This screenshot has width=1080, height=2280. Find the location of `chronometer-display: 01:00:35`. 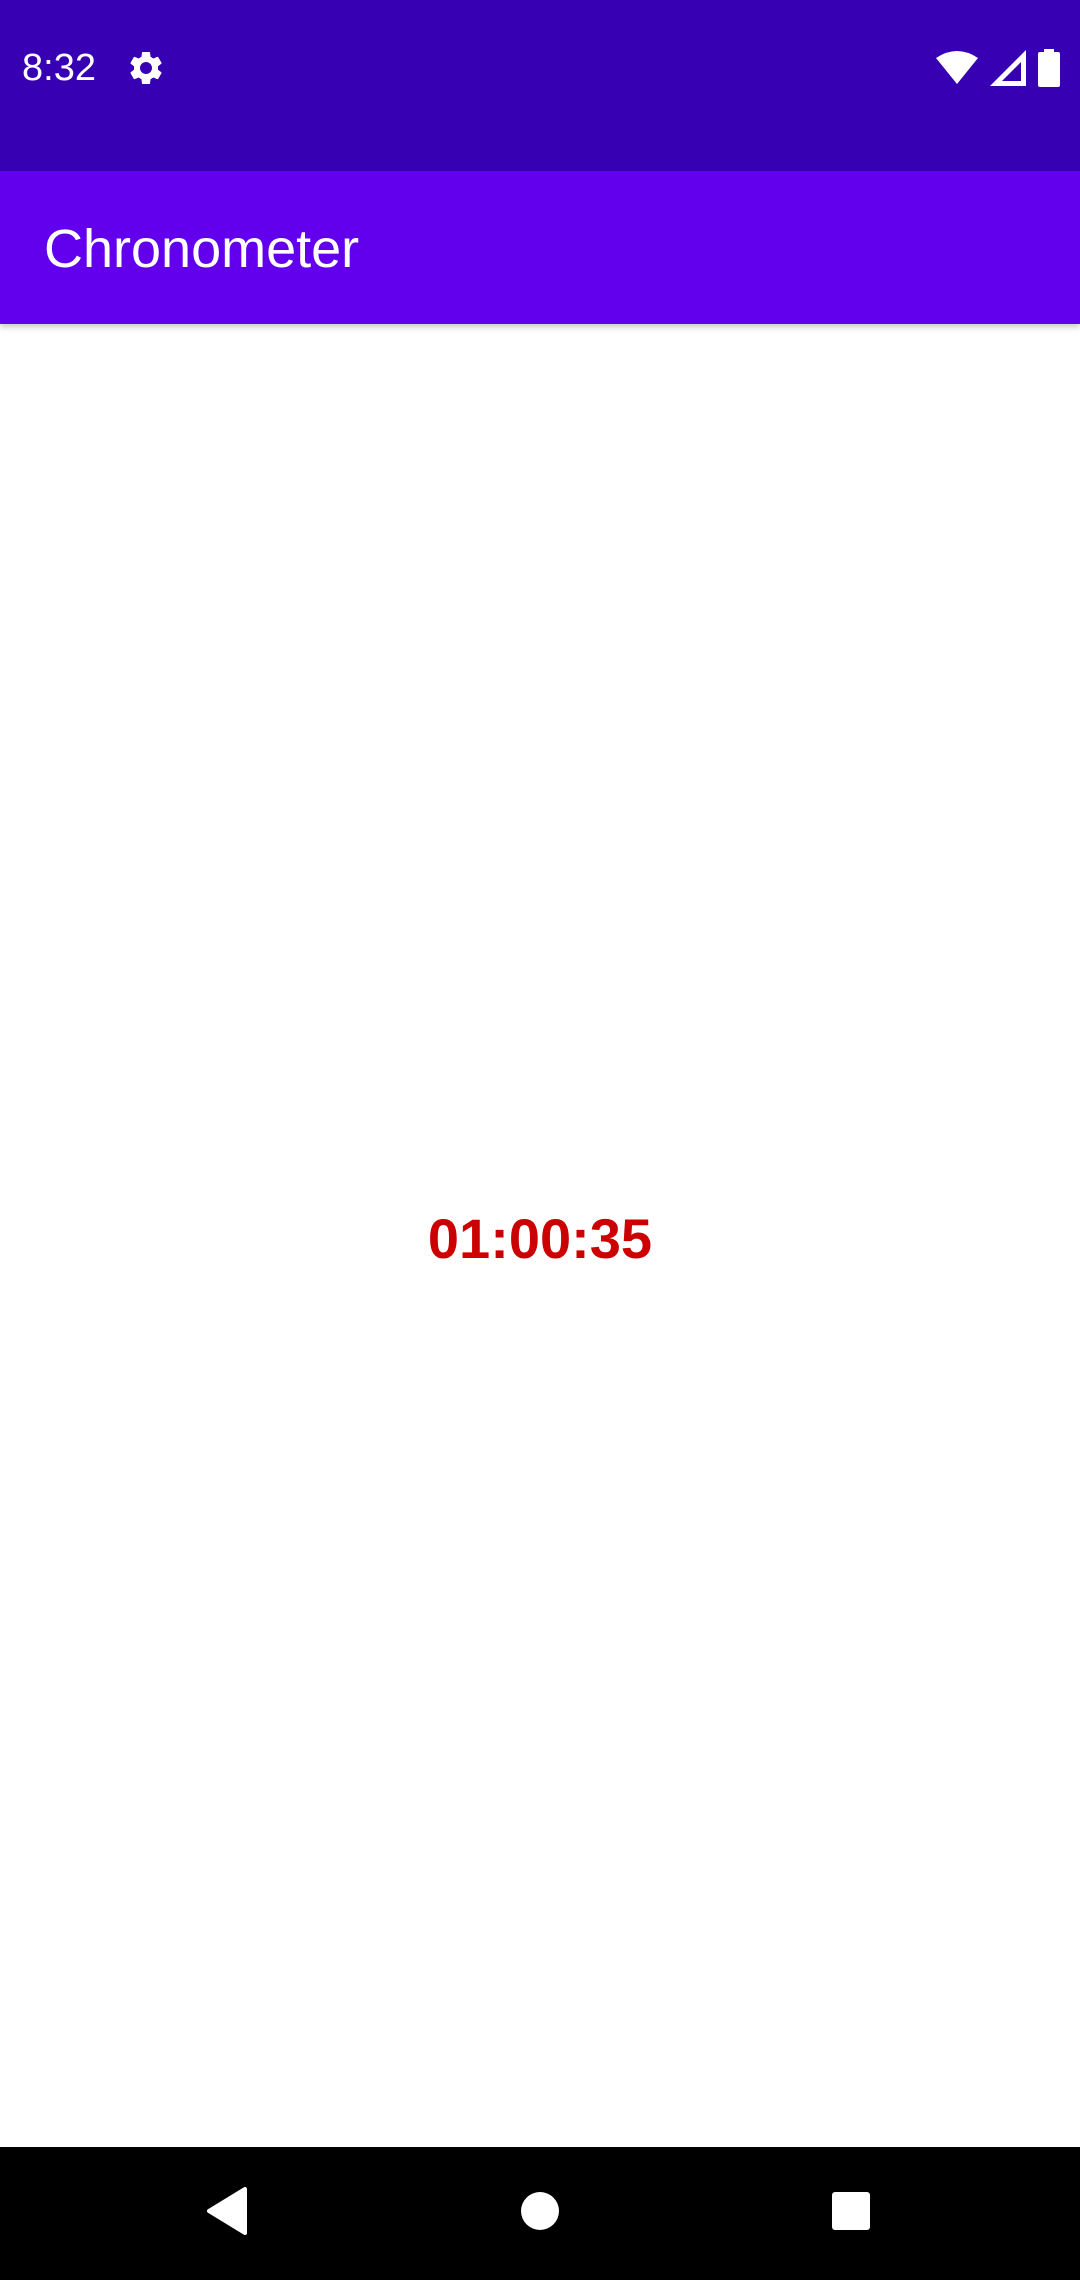

chronometer-display: 01:00:35 is located at coordinates (540, 1238).